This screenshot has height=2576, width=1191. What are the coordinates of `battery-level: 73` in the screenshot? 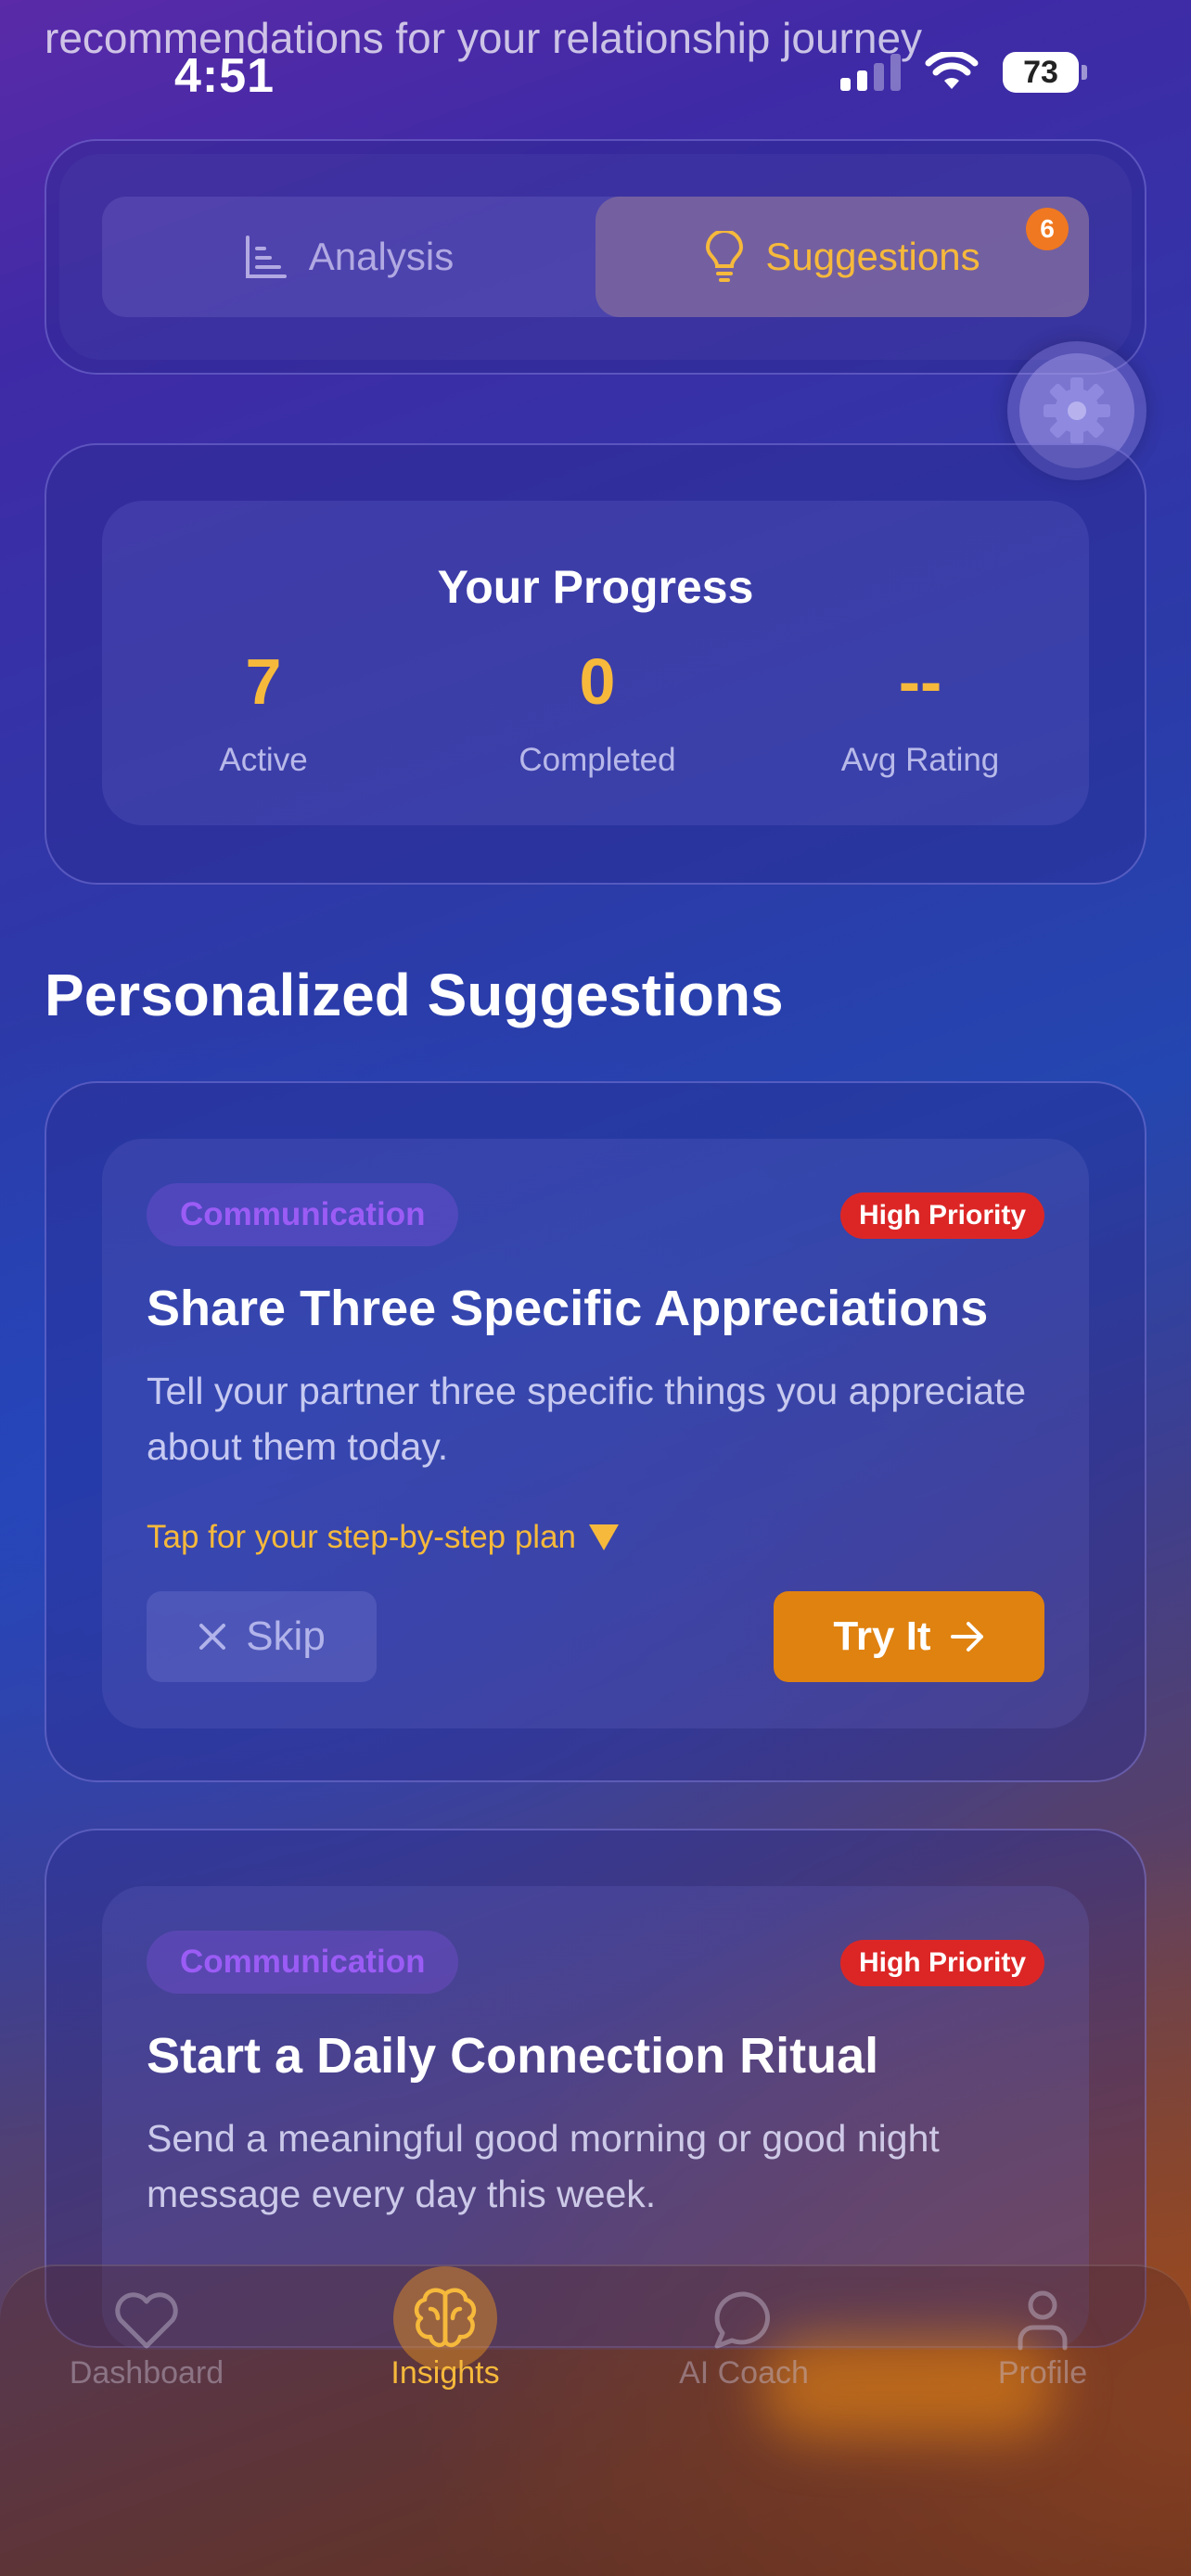 It's located at (1041, 72).